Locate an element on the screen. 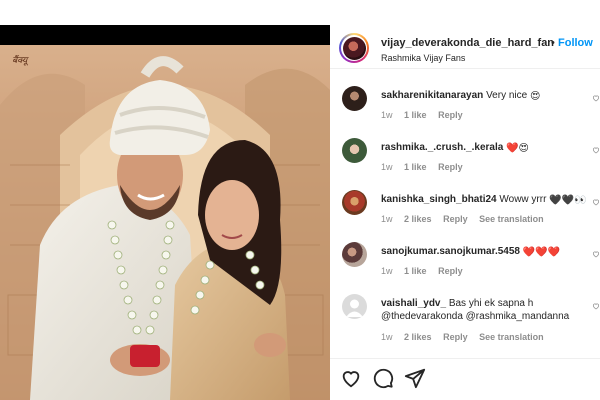 The image size is (600, 400). commenter-avatar-default is located at coordinates (354, 306).